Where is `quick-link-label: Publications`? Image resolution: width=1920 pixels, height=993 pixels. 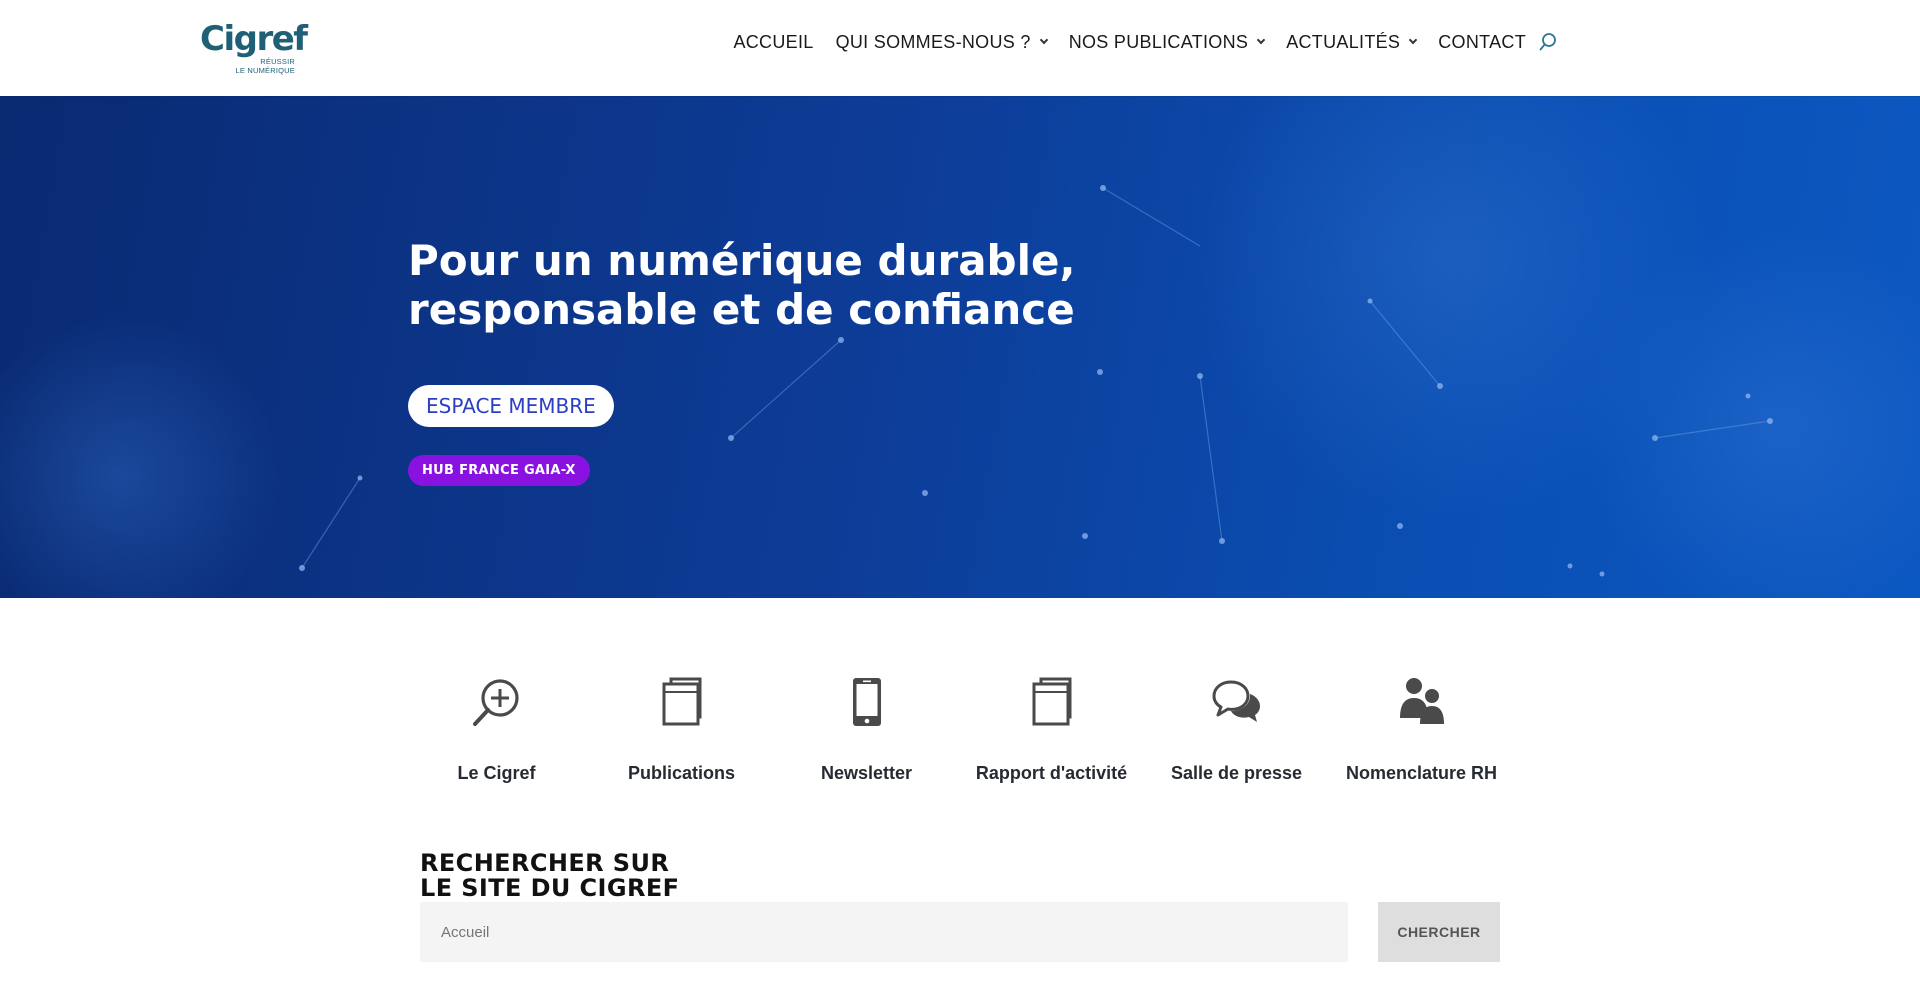
quick-link-label: Publications is located at coordinates (681, 773).